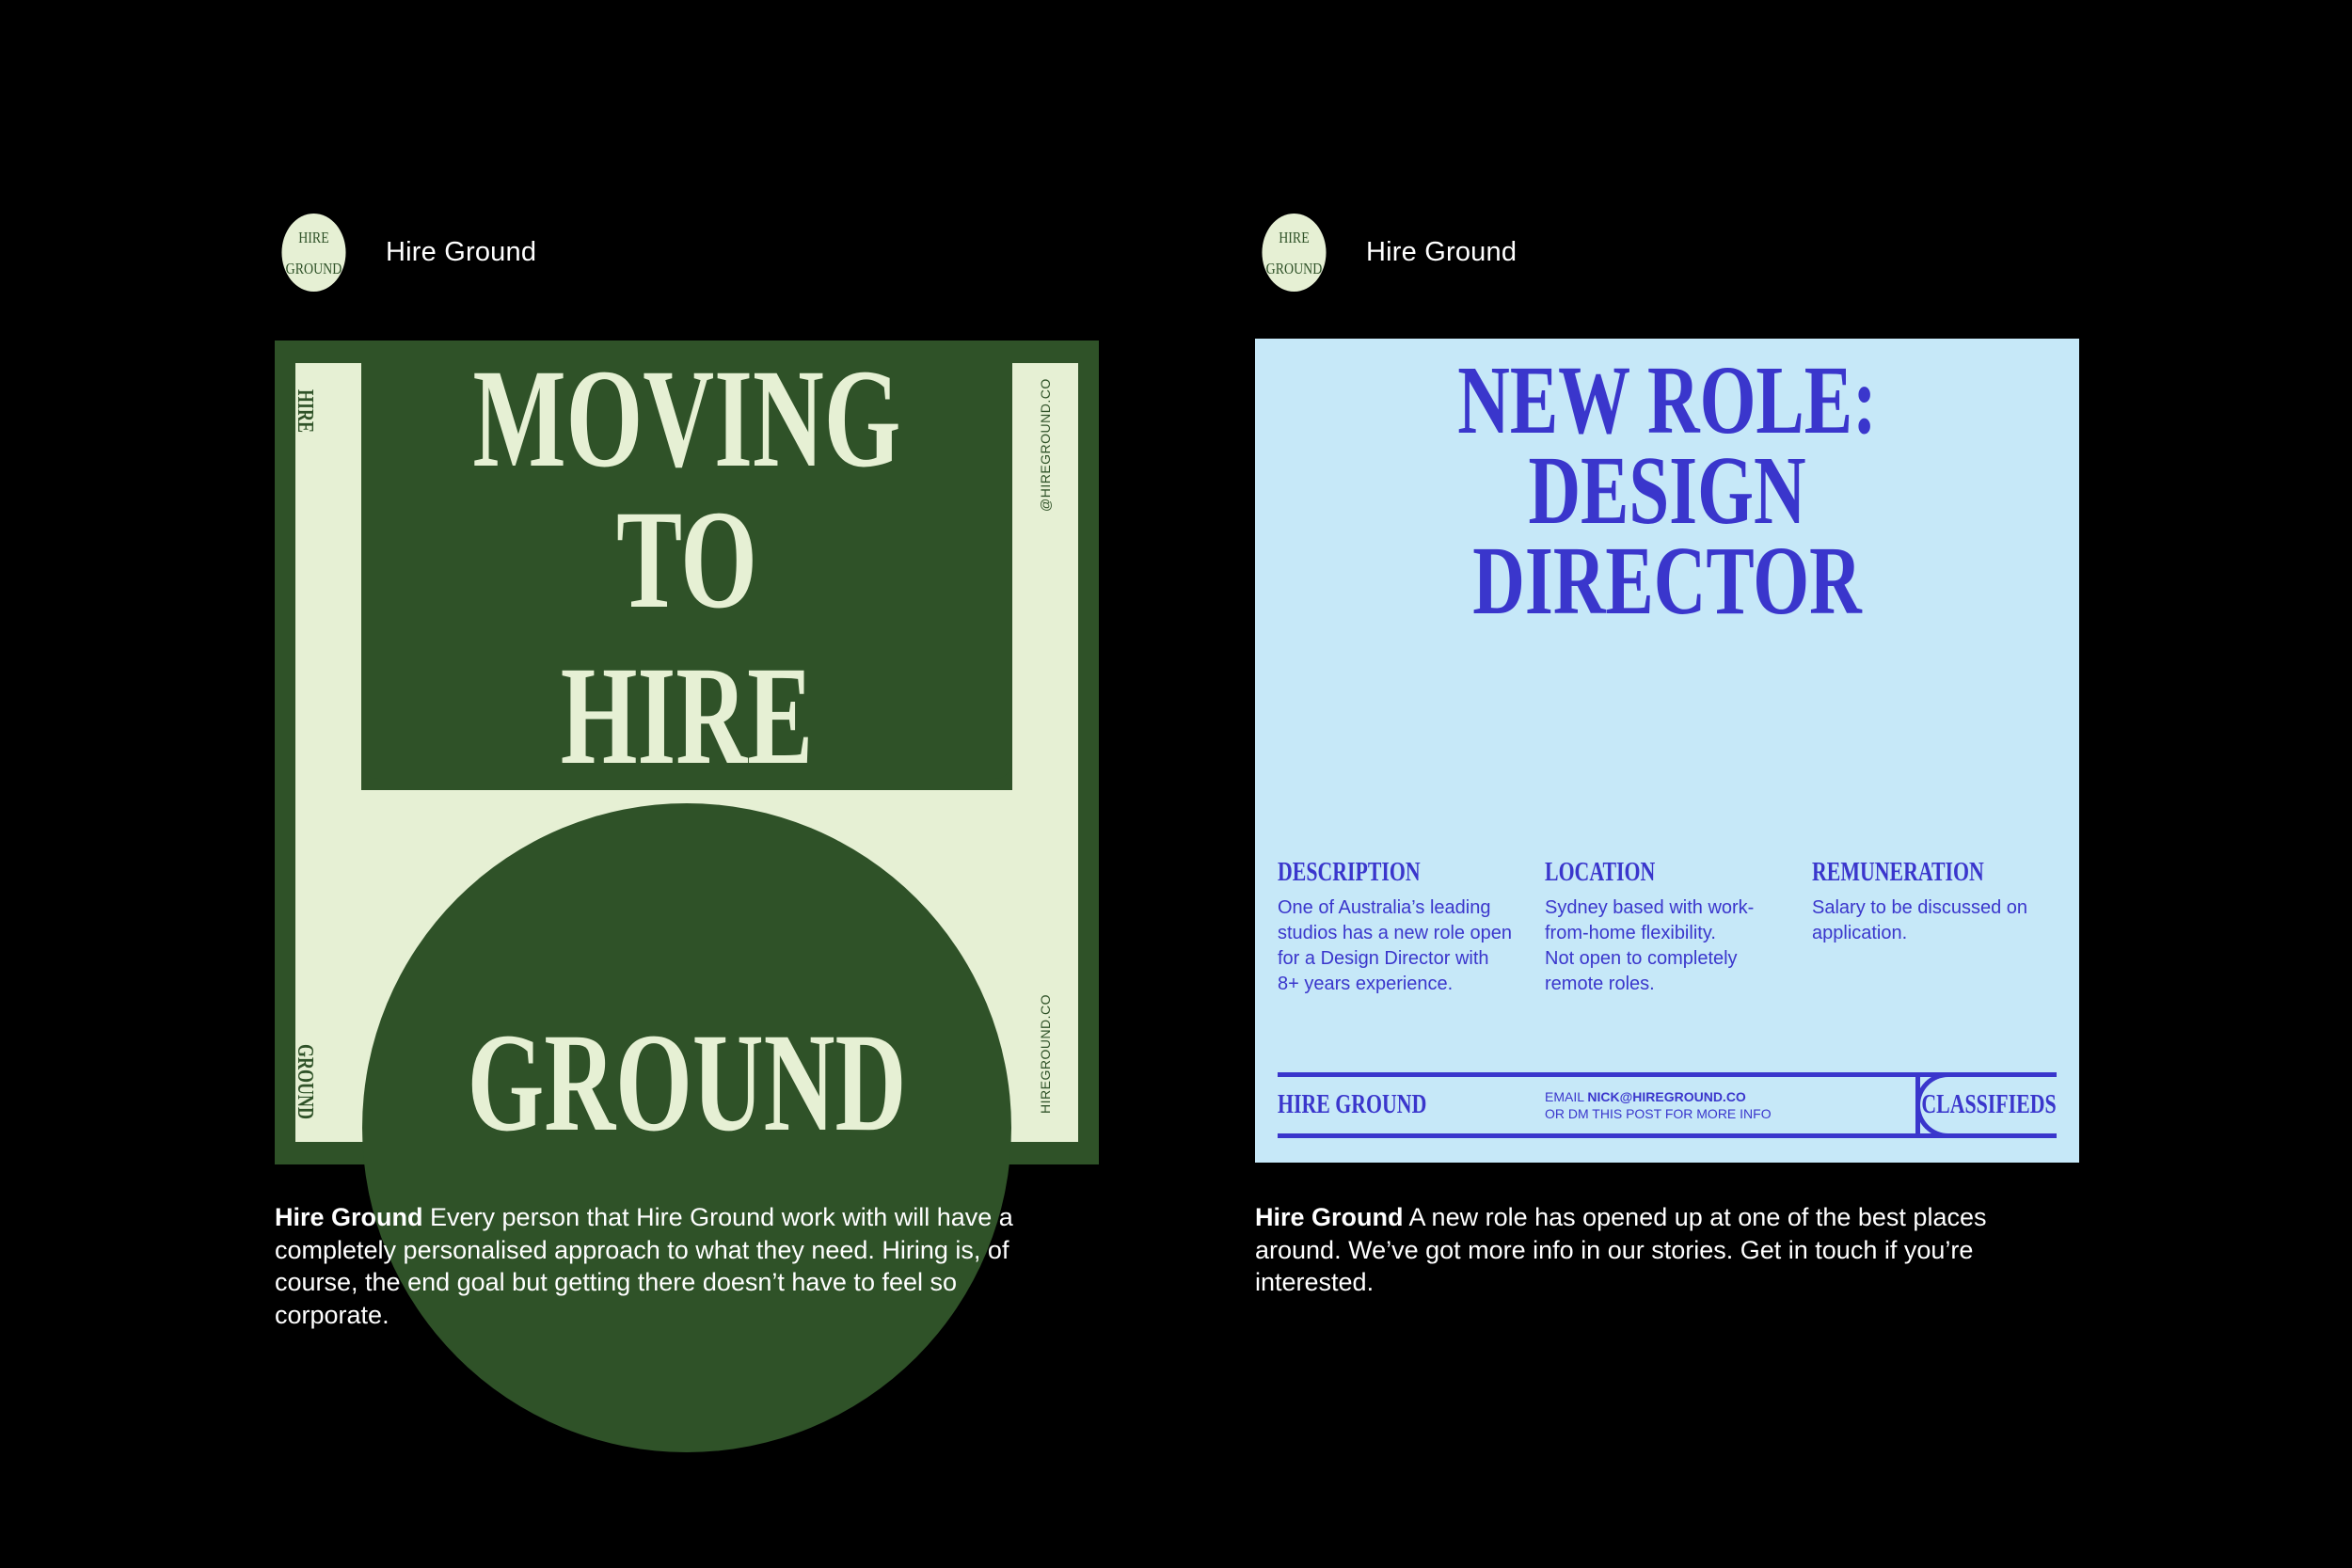  I want to click on column-text: Salary to be discussed on application., so click(1920, 920).